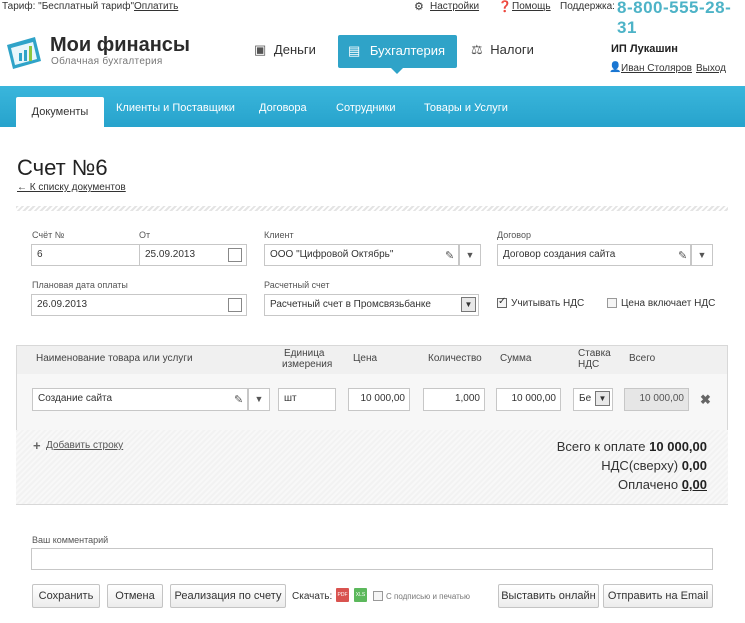 Image resolution: width=745 pixels, height=623 pixels. I want to click on wallet-icon: ▣, so click(260, 49).